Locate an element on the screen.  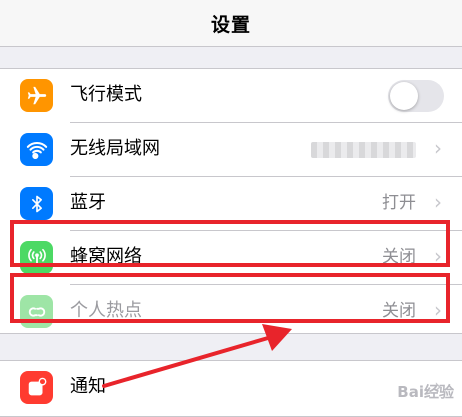
annotation-arrow is located at coordinates (197, 356).